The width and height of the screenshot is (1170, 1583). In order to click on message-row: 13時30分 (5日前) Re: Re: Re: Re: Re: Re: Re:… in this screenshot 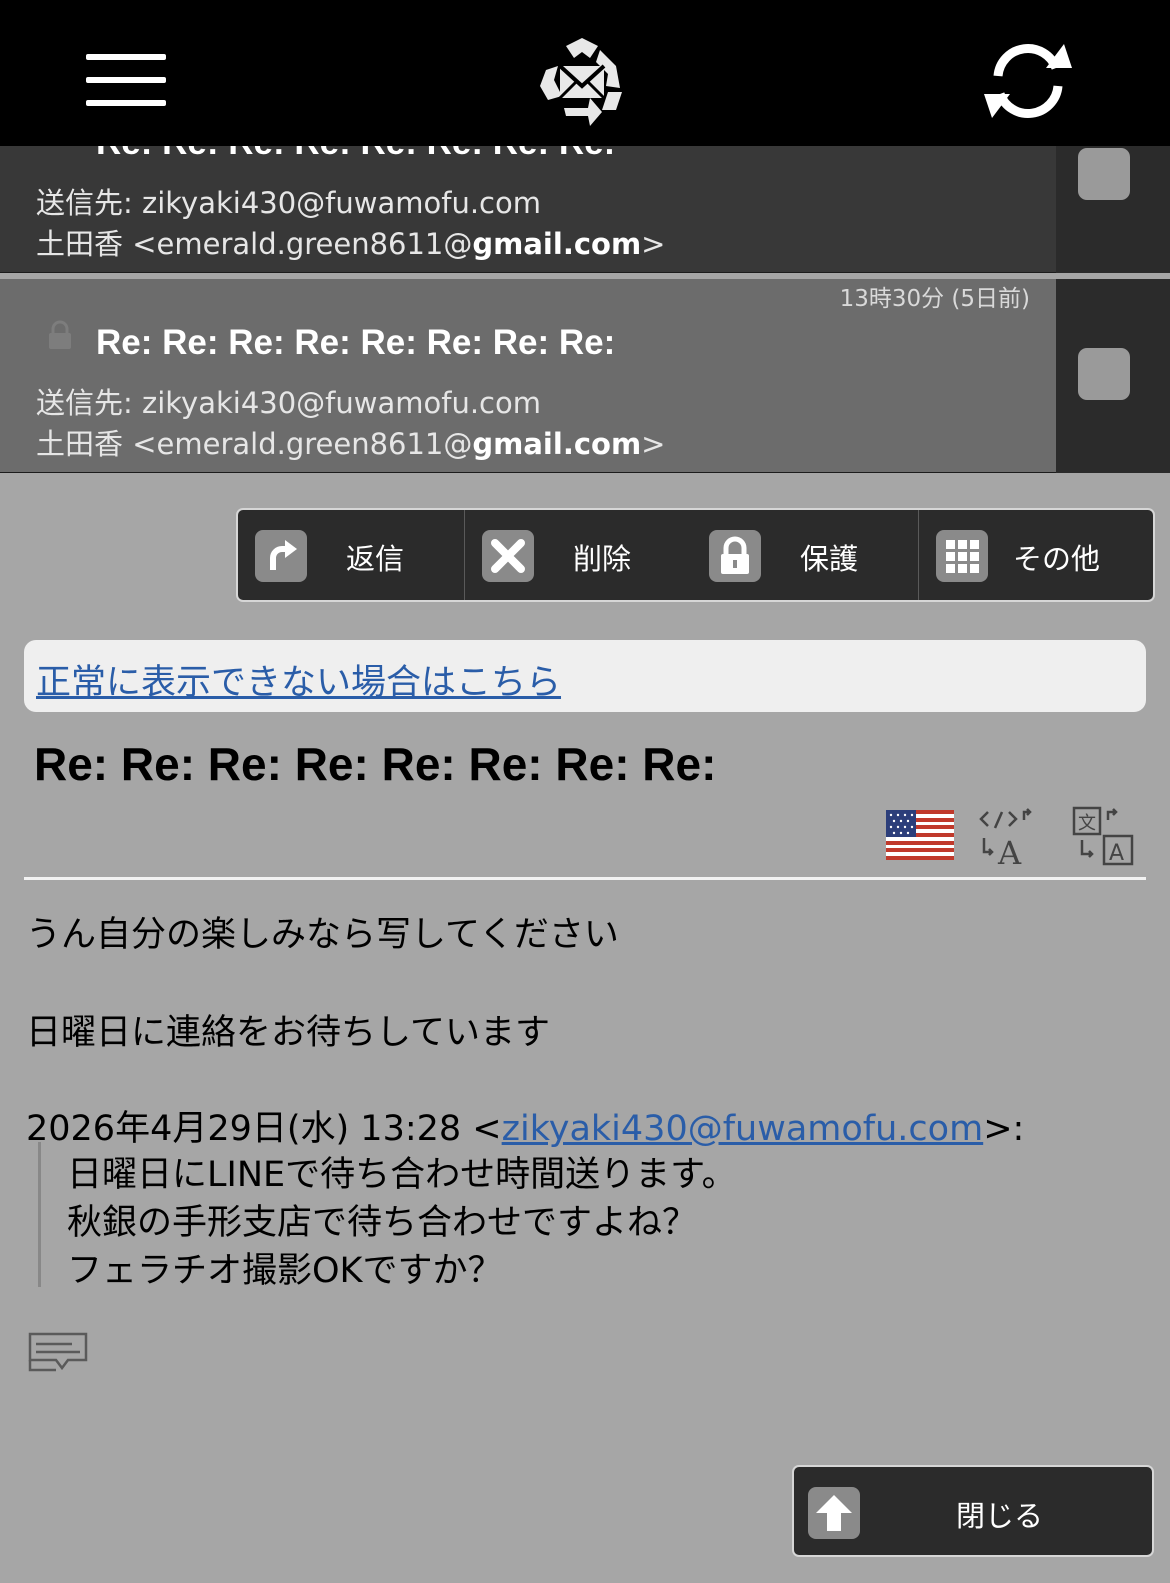, I will do `click(585, 376)`.